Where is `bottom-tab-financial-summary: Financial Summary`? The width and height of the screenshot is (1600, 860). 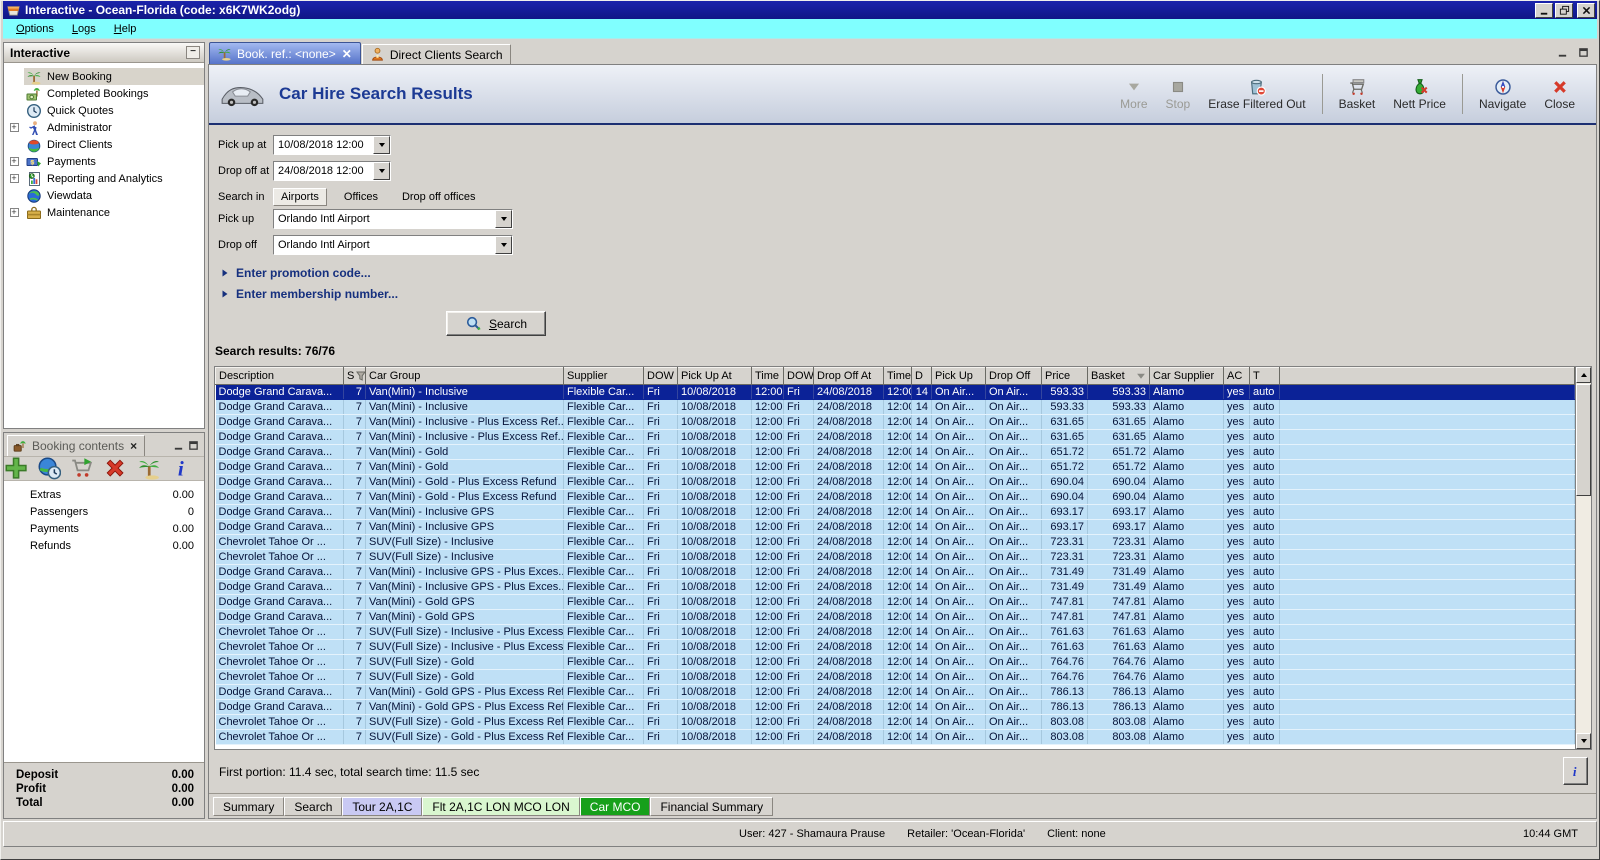 bottom-tab-financial-summary: Financial Summary is located at coordinates (712, 806).